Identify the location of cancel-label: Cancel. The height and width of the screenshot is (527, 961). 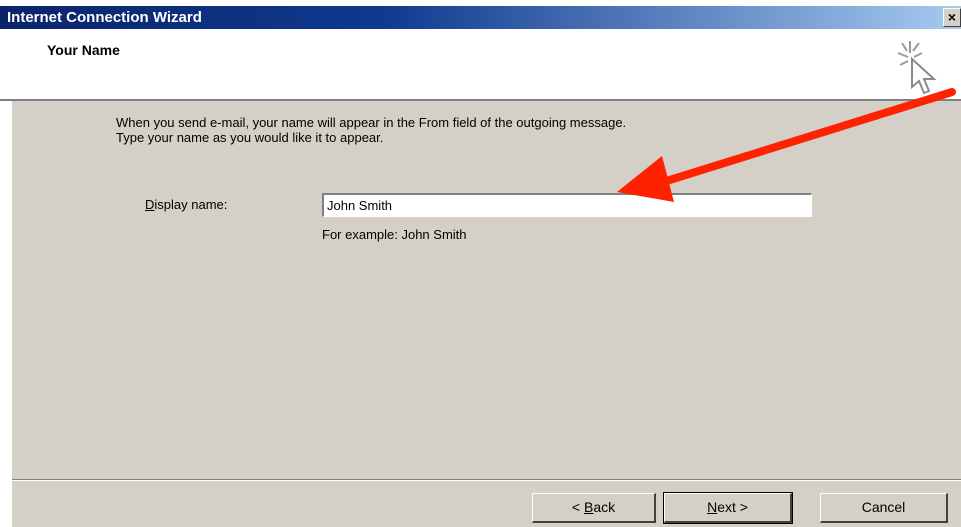
(883, 507).